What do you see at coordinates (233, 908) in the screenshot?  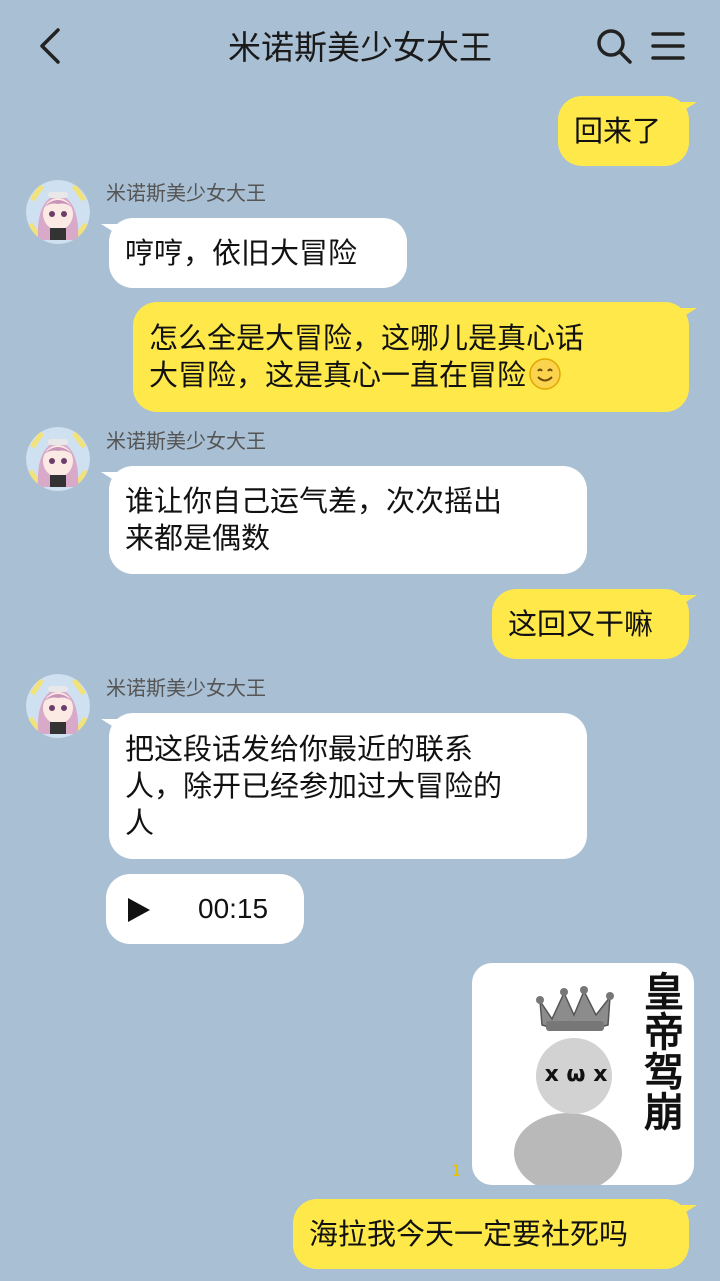 I see `voice-duration: 00:15` at bounding box center [233, 908].